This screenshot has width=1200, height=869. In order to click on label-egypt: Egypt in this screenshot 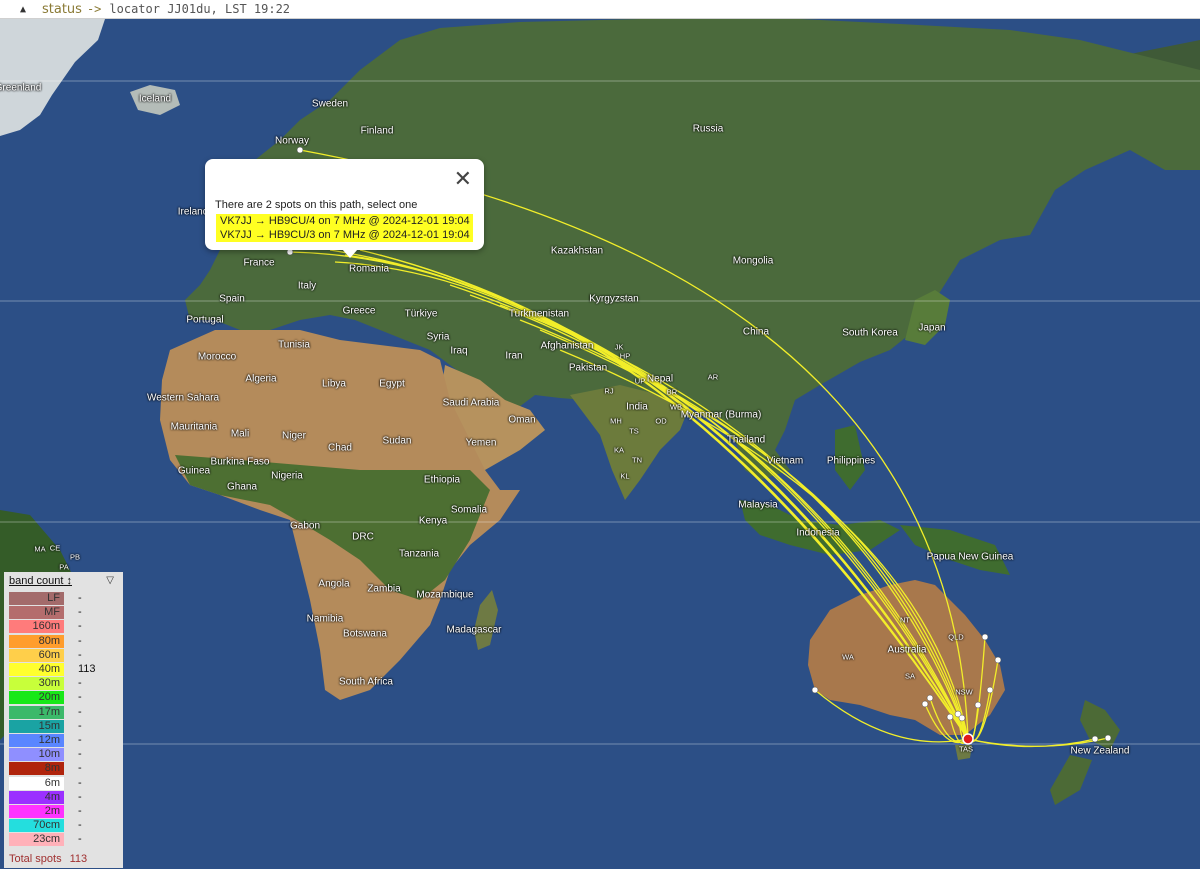, I will do `click(392, 384)`.